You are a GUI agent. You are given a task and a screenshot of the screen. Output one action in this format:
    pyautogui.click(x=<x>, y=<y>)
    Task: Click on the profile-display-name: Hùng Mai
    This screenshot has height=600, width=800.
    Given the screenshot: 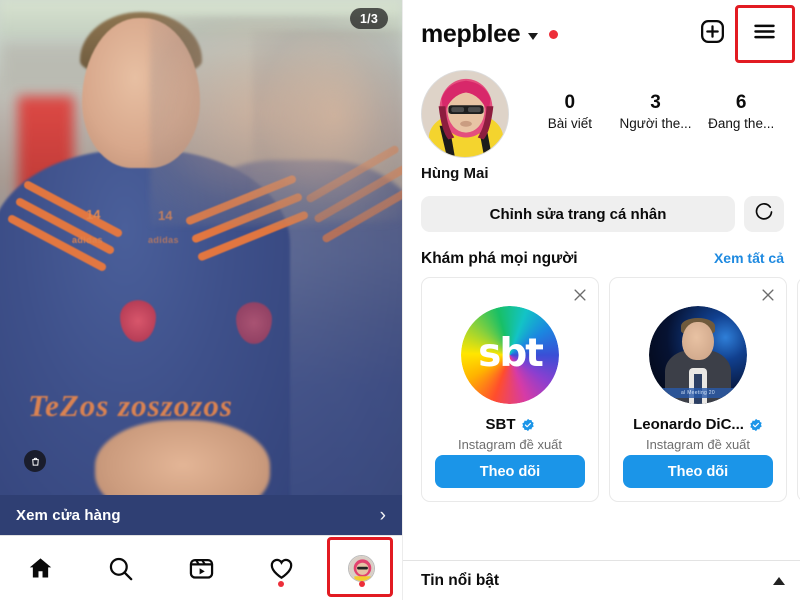 What is the action you would take?
    pyautogui.click(x=455, y=173)
    